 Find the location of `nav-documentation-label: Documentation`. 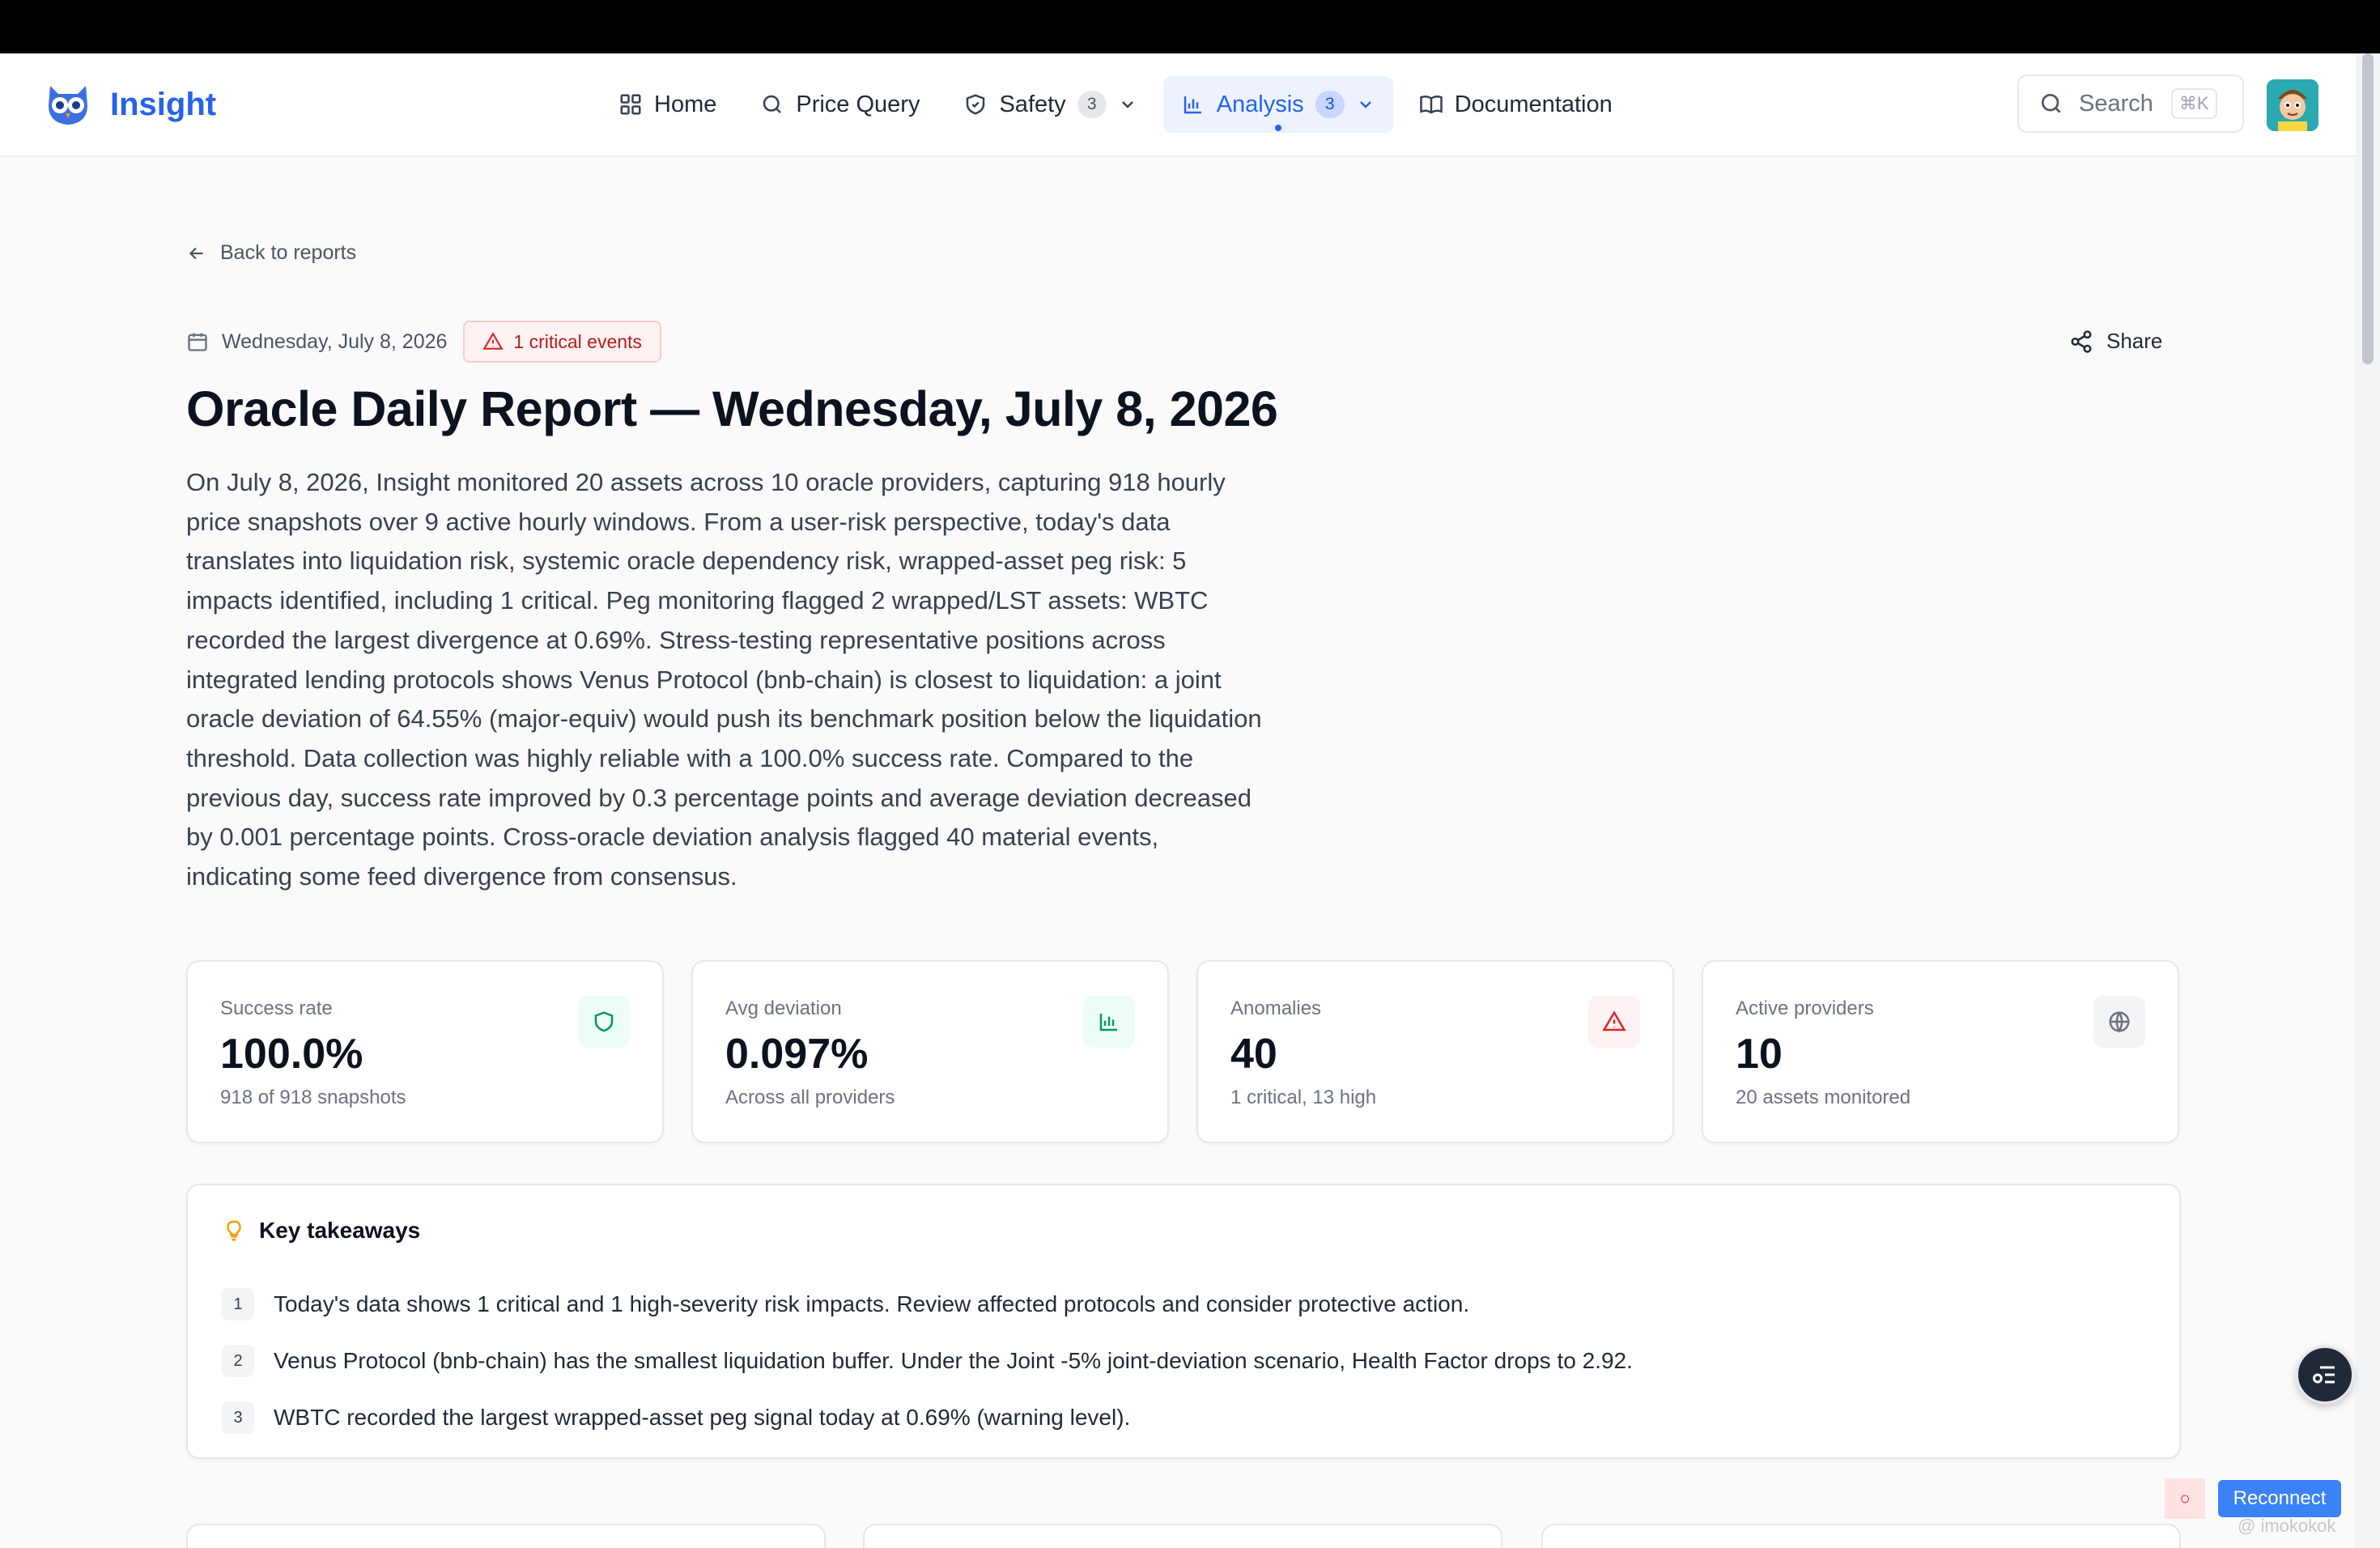

nav-documentation-label: Documentation is located at coordinates (1534, 104).